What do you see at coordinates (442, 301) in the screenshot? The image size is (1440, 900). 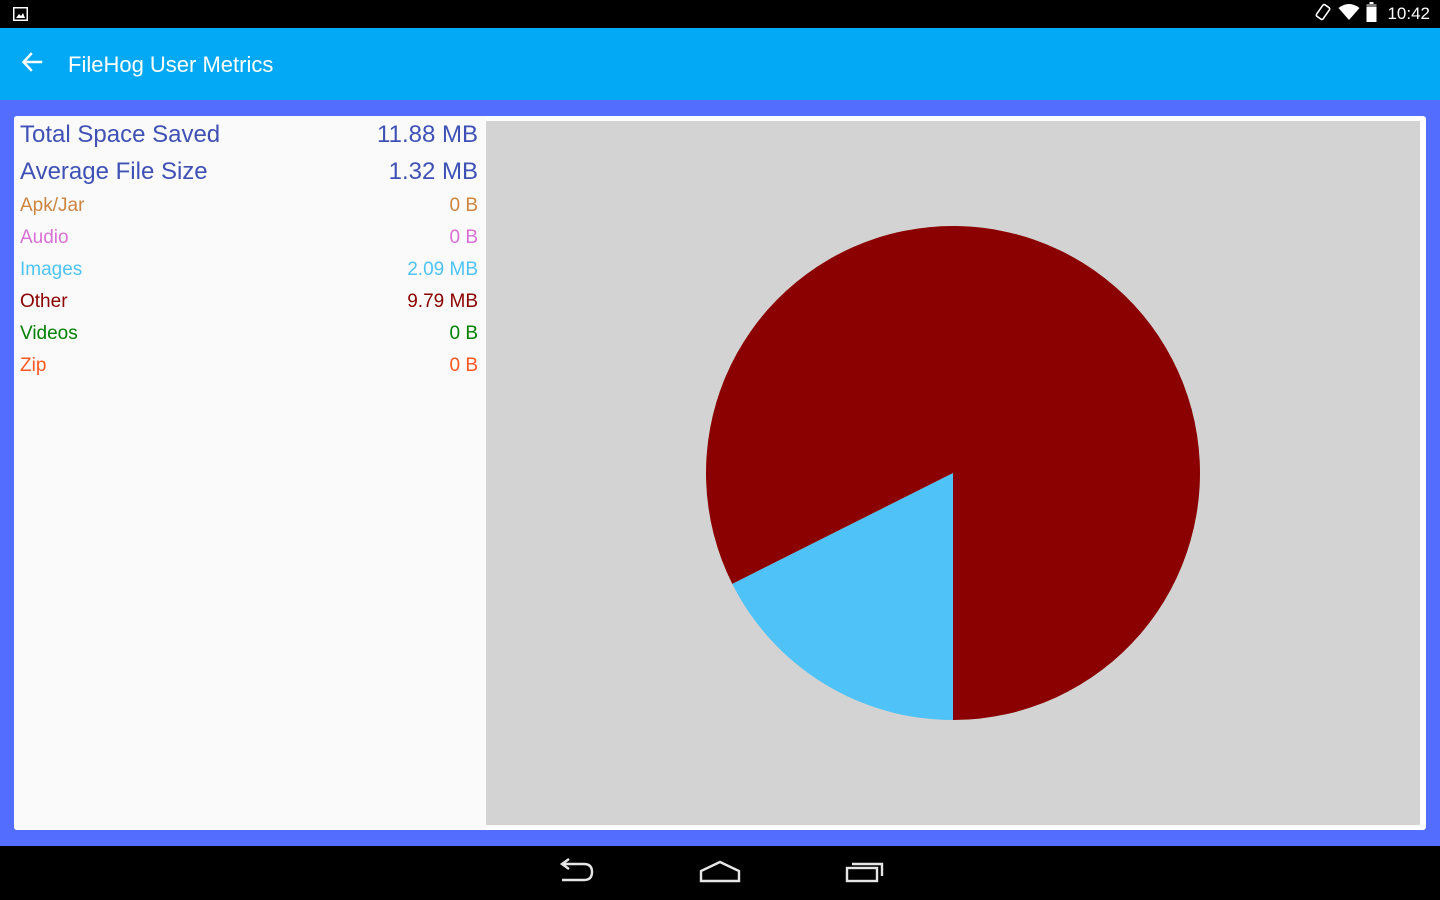 I see `category-value: 9.79 MB` at bounding box center [442, 301].